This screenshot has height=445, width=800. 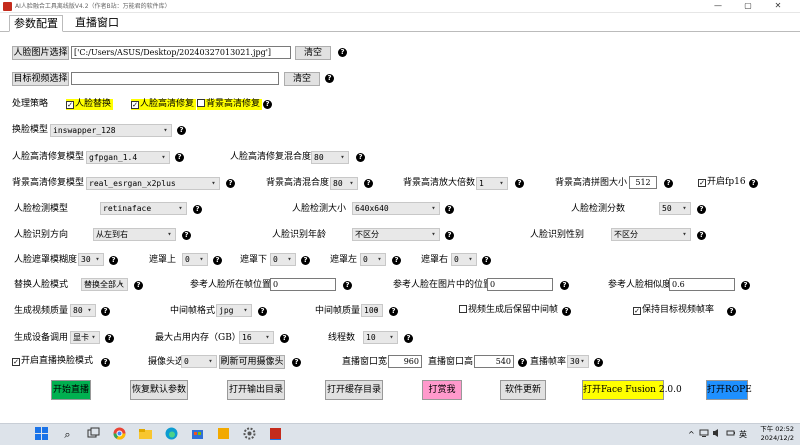 What do you see at coordinates (119, 434) in the screenshot?
I see `chrome-icon` at bounding box center [119, 434].